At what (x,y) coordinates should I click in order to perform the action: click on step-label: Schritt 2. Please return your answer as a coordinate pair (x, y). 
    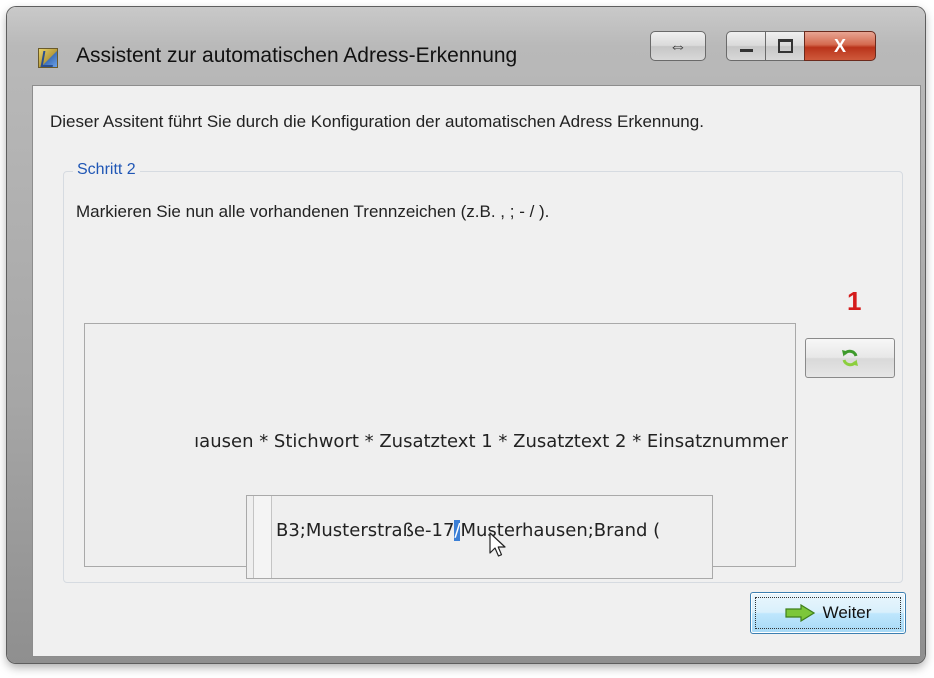
    Looking at the image, I should click on (106, 170).